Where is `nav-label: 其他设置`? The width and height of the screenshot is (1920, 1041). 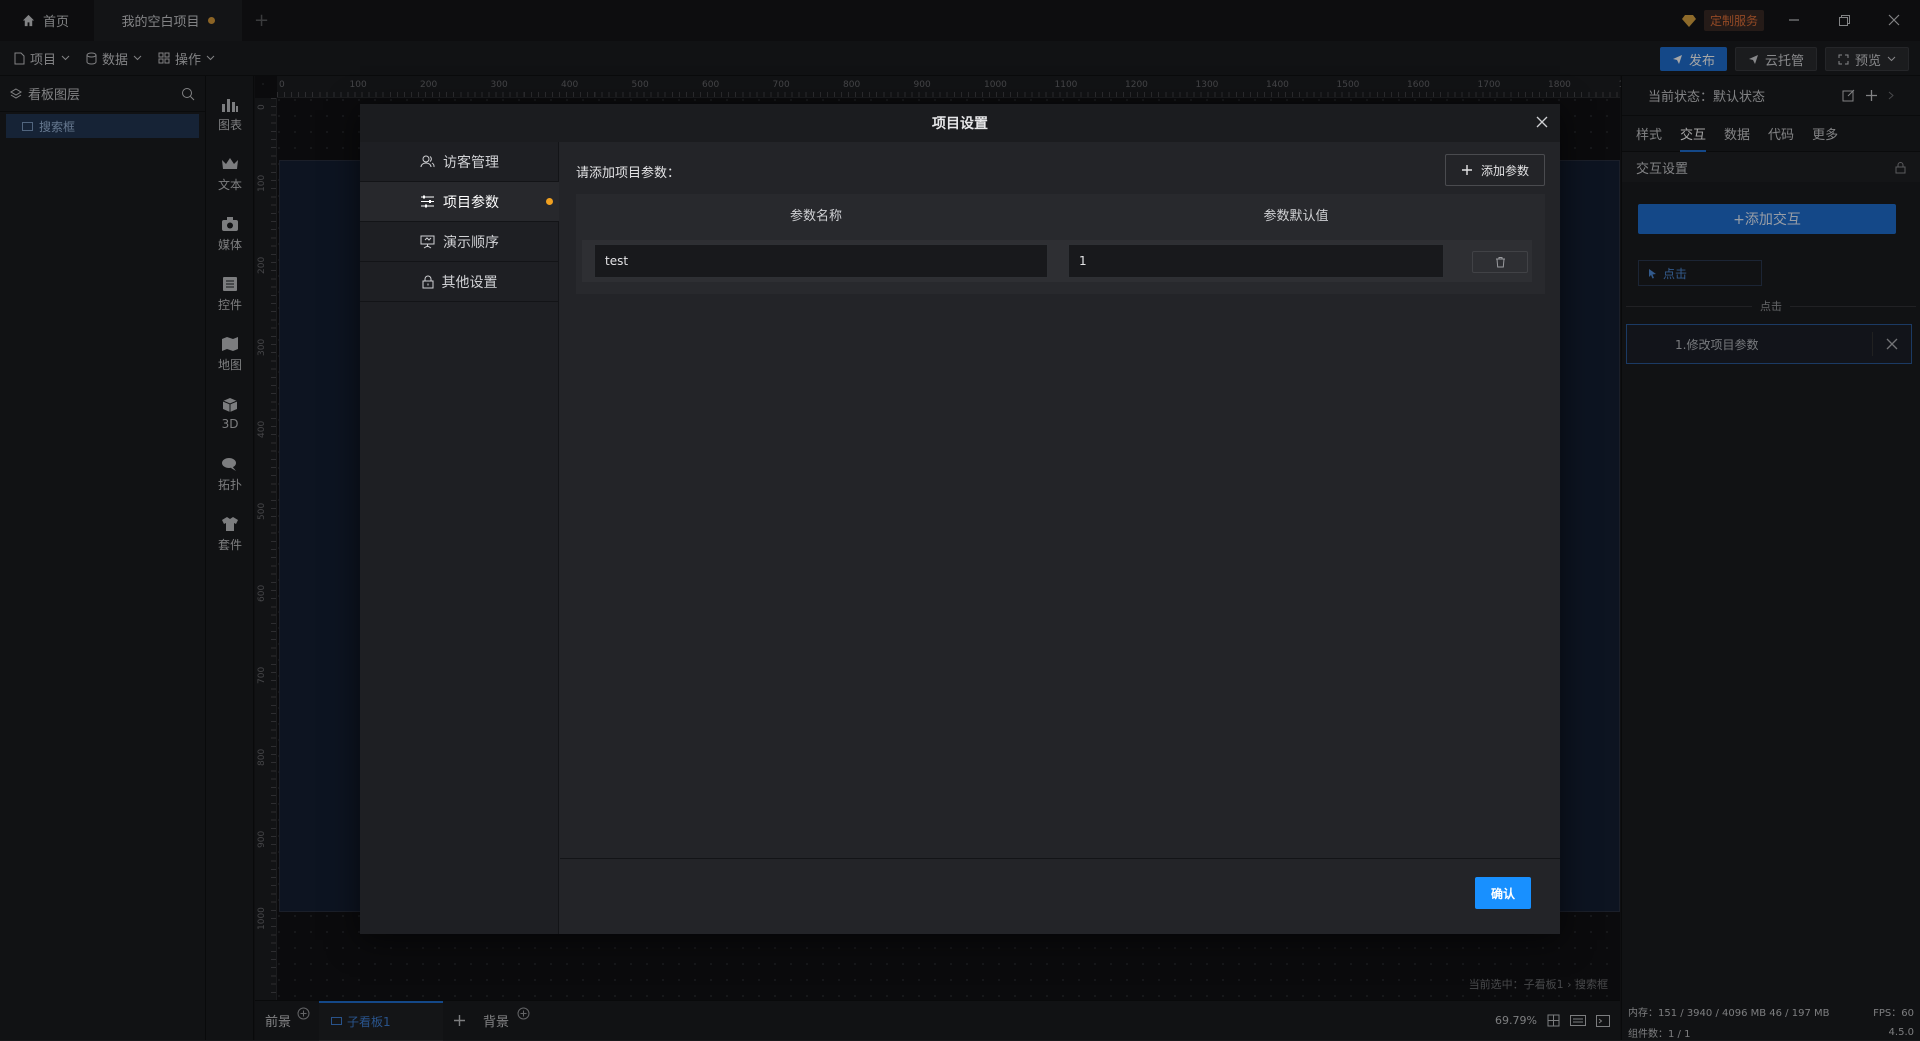 nav-label: 其他设置 is located at coordinates (469, 282).